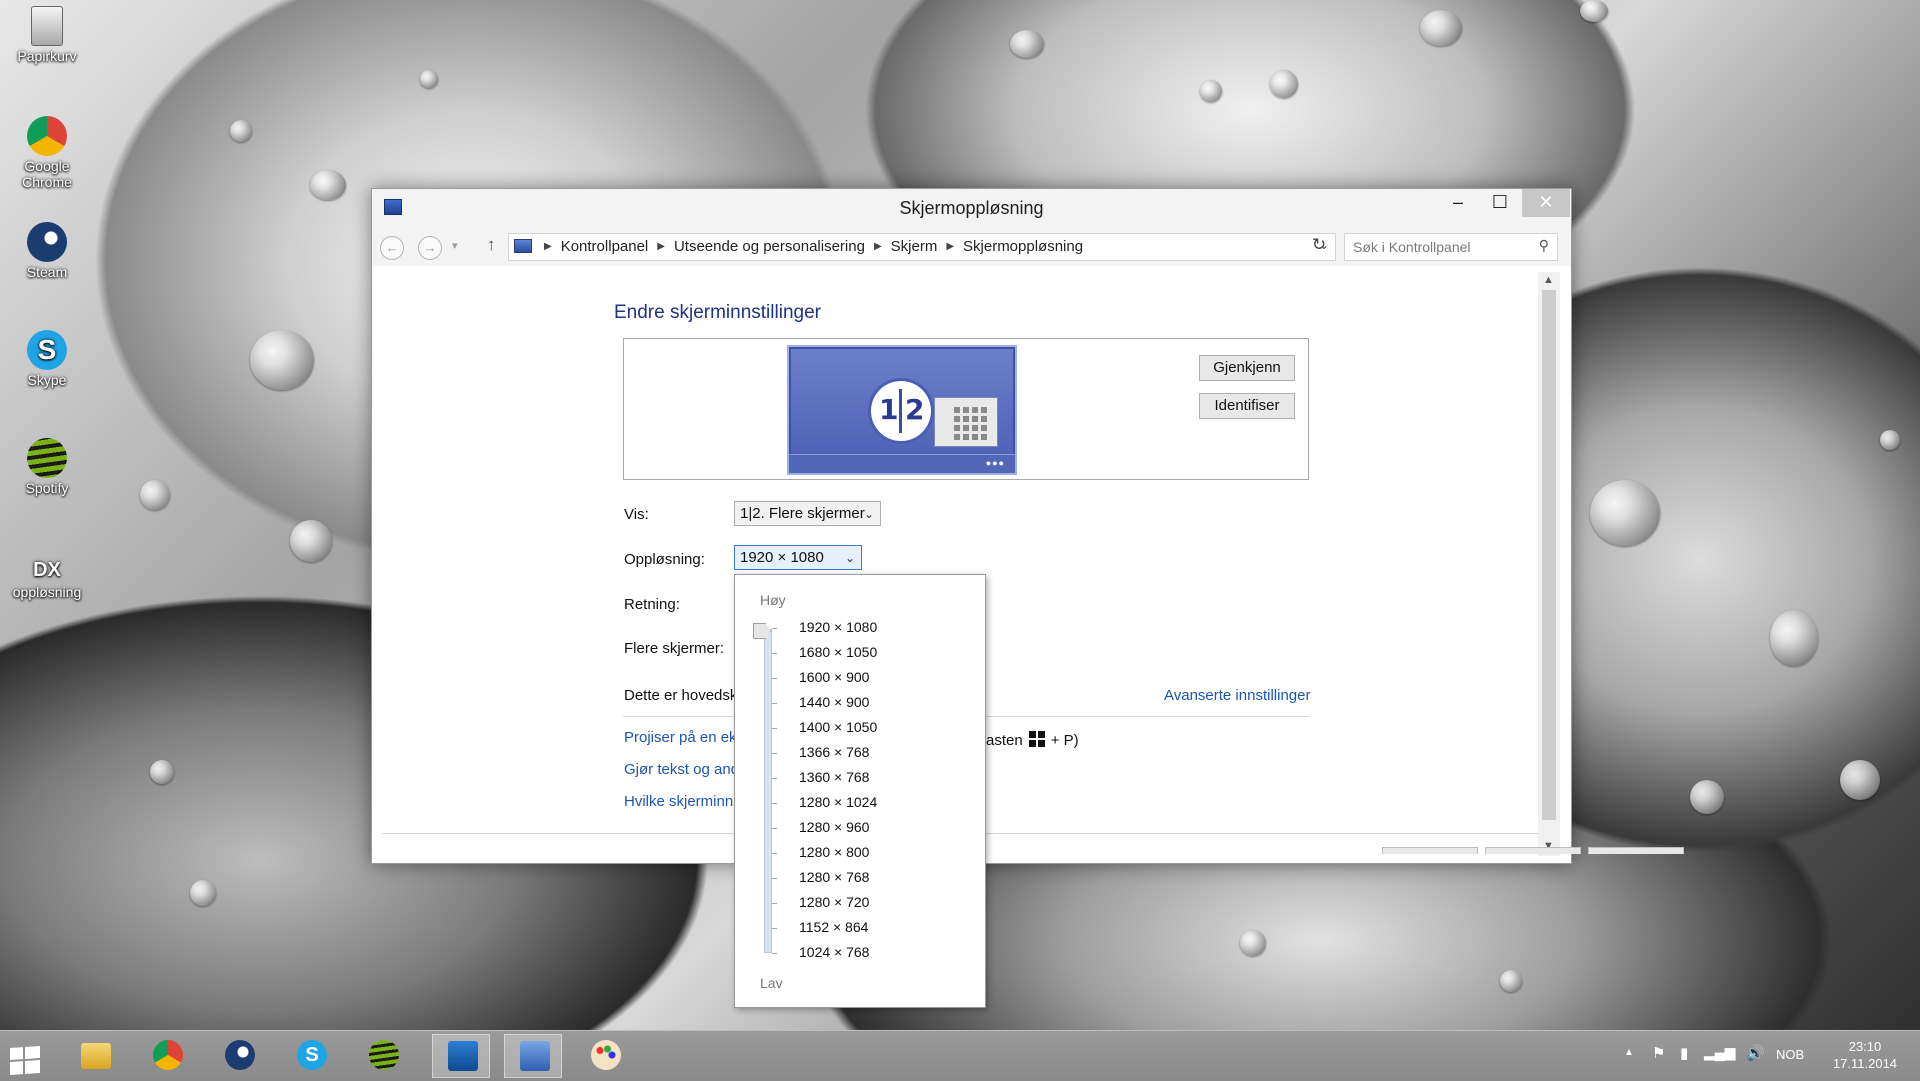 The width and height of the screenshot is (1920, 1081). Describe the element at coordinates (1319, 246) in the screenshot. I see `refresh-icon: ↻` at that location.